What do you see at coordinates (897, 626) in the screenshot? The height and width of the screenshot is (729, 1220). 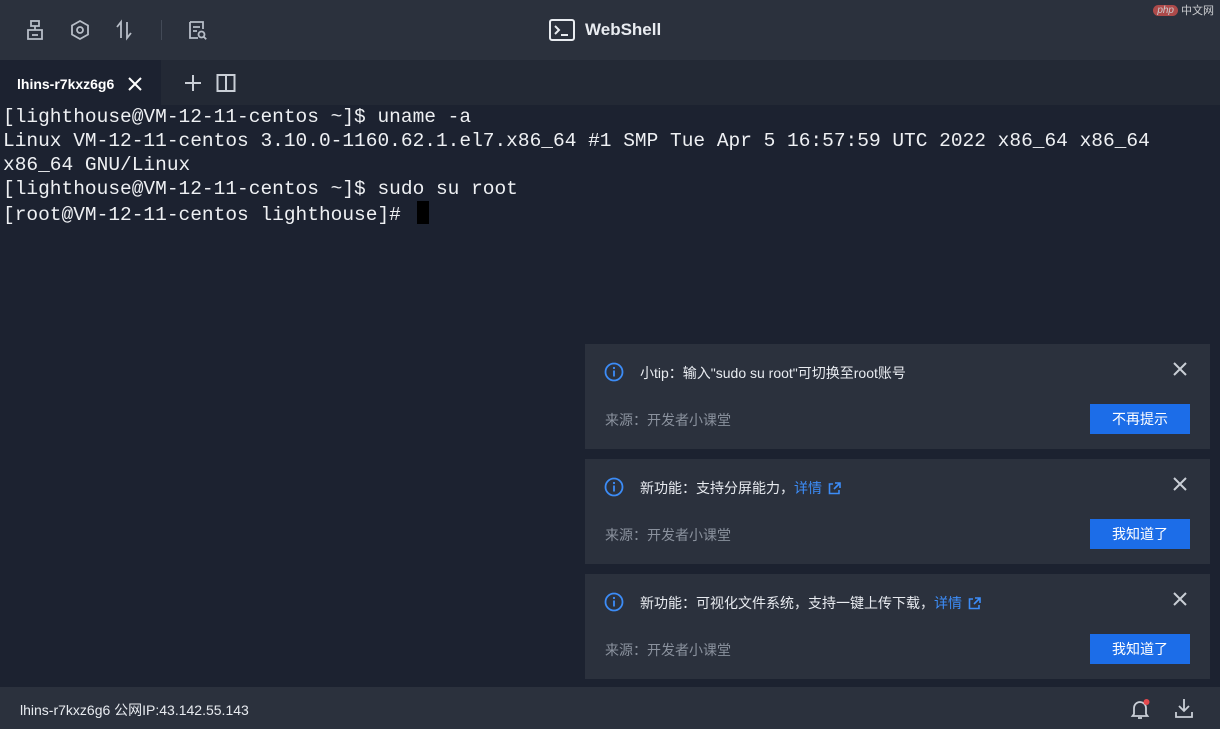 I see `notification-file-system: 新功能：可视化文件系统，支持一键上传下载，详情 来源：开发者小课堂 我知道了` at bounding box center [897, 626].